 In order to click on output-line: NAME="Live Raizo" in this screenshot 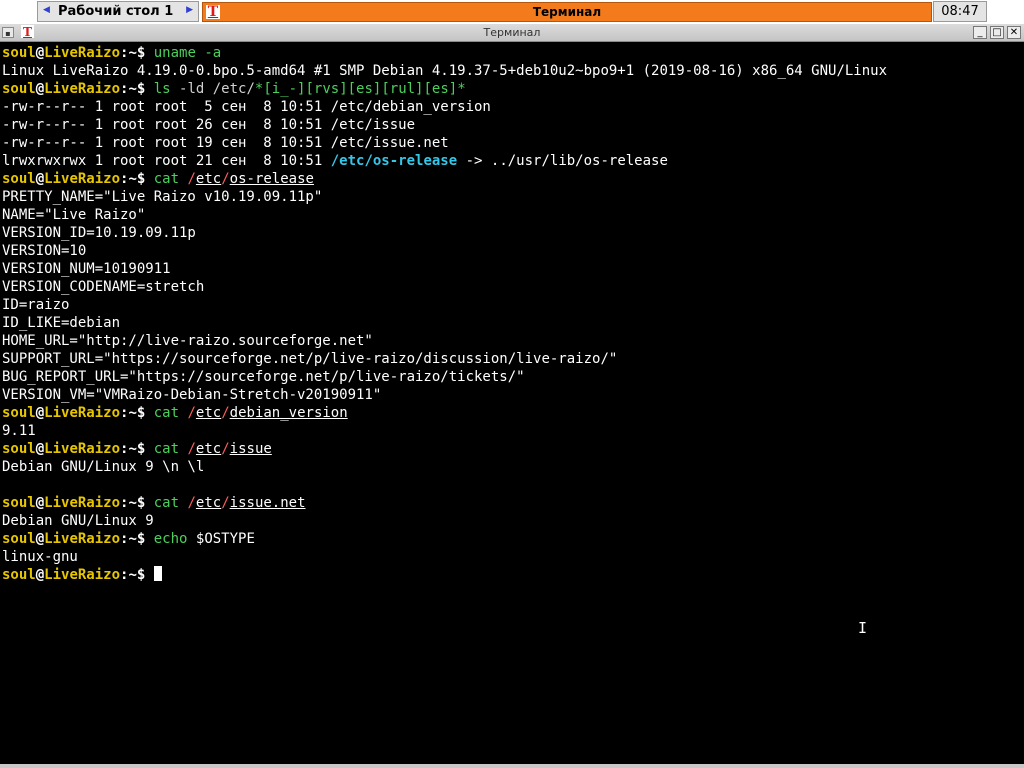, I will do `click(74, 215)`.